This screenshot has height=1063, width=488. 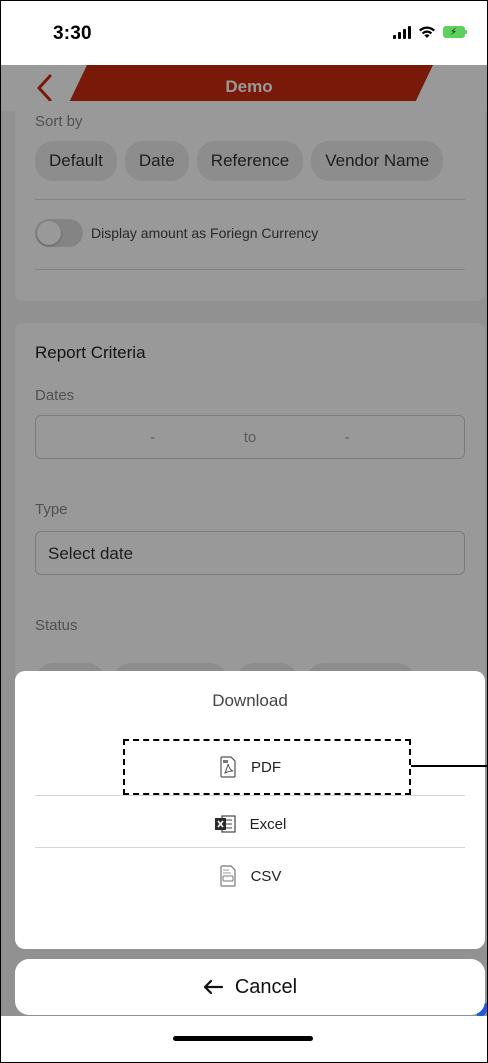 What do you see at coordinates (266, 986) in the screenshot?
I see `cancel-label: Cancel` at bounding box center [266, 986].